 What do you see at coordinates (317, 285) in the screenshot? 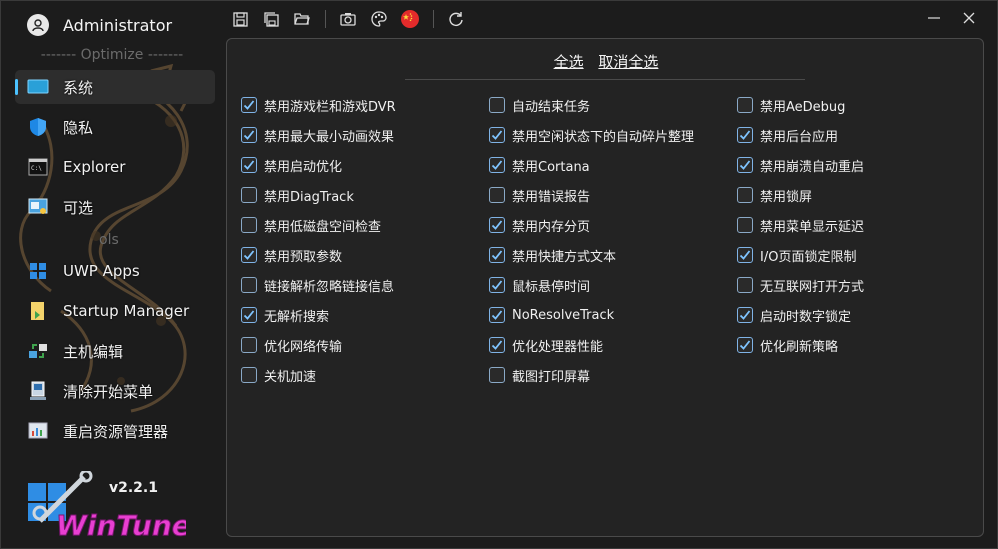
I see `option-col1-6: 链接解析忽略链接信息` at bounding box center [317, 285].